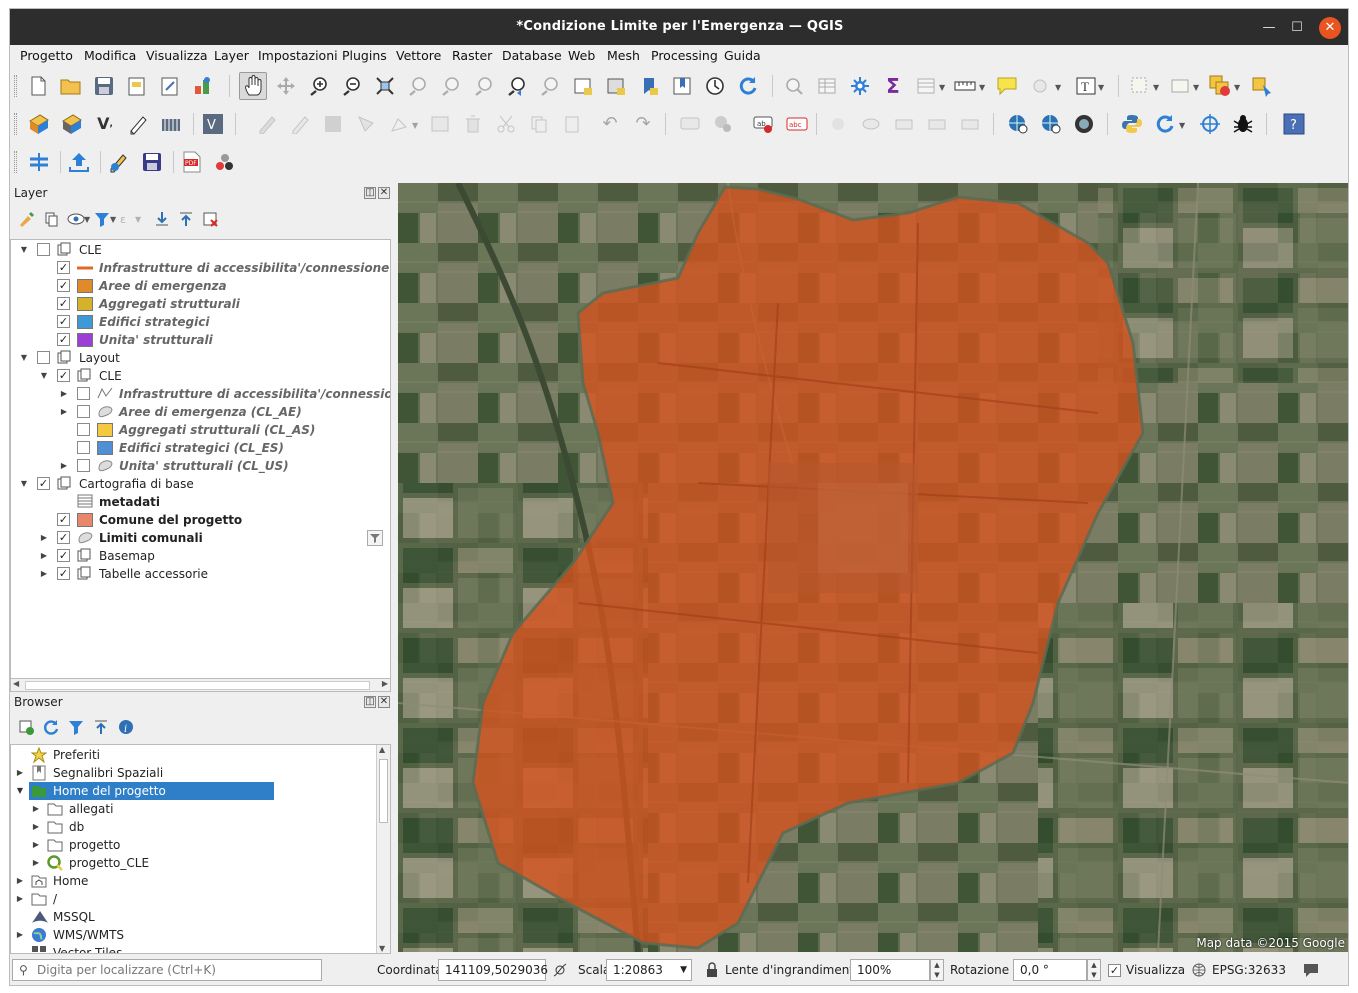  Describe the element at coordinates (384, 702) in the screenshot. I see `close-panel-icon: ✕` at that location.